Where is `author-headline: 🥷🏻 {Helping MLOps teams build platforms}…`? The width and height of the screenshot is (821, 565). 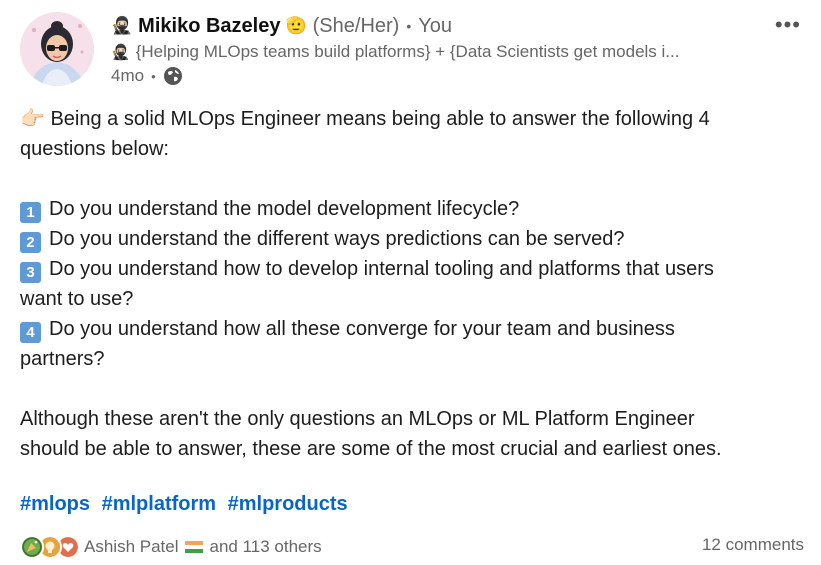 author-headline: 🥷🏻 {Helping MLOps teams build platforms}… is located at coordinates (395, 52).